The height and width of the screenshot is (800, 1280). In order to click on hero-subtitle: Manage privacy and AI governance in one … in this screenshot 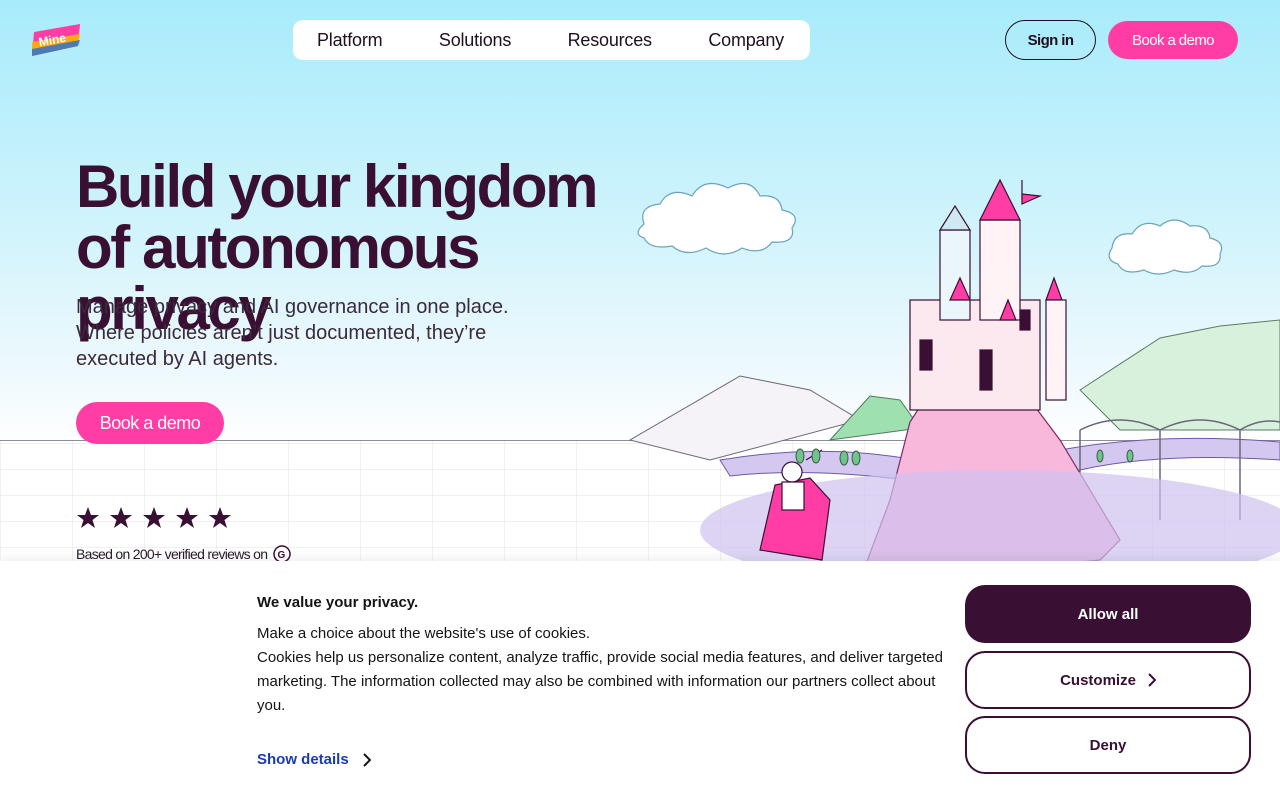, I will do `click(292, 333)`.